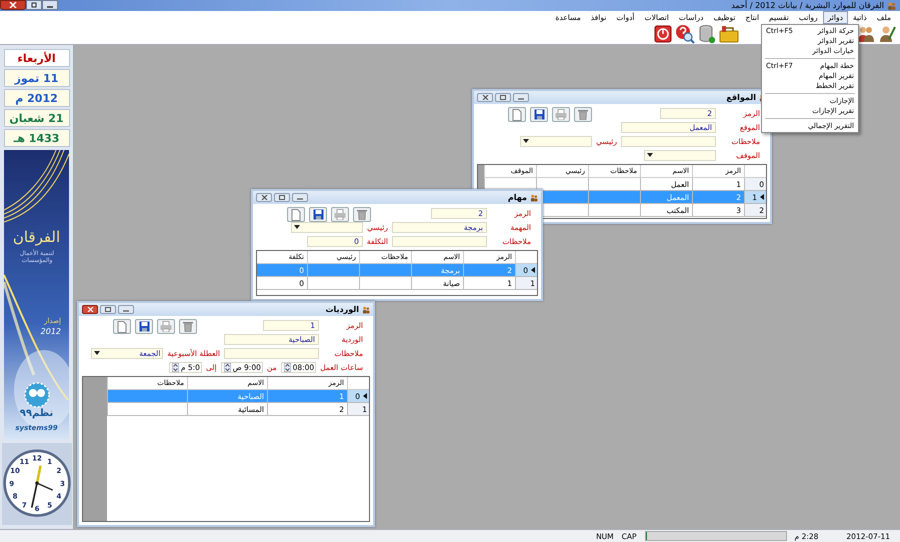 This screenshot has height=542, width=900. I want to click on help-icon, so click(685, 34).